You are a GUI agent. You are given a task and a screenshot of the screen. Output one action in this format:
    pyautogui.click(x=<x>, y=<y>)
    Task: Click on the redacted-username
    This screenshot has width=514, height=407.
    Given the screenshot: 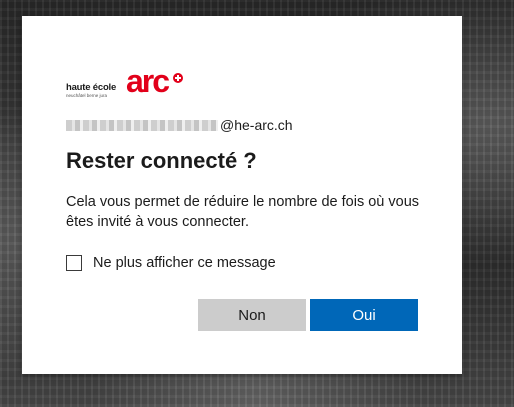 What is the action you would take?
    pyautogui.click(x=142, y=125)
    